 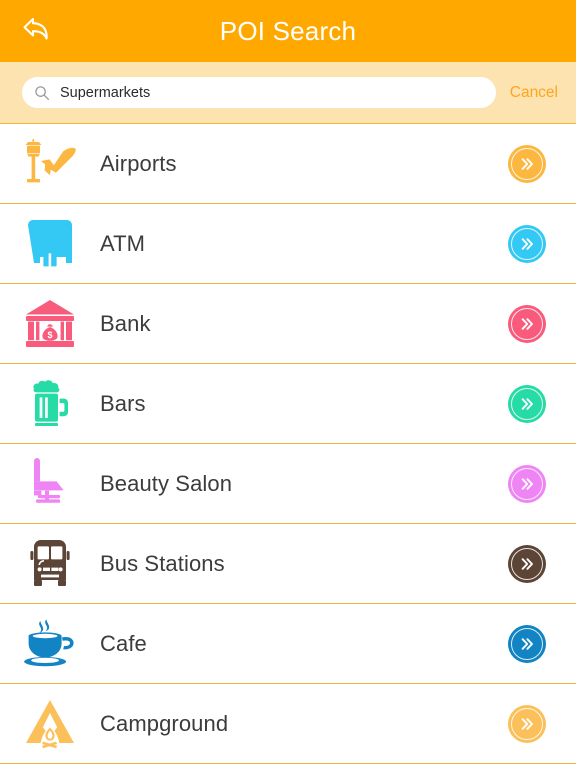 What do you see at coordinates (288, 244) in the screenshot?
I see `list-item: ATM` at bounding box center [288, 244].